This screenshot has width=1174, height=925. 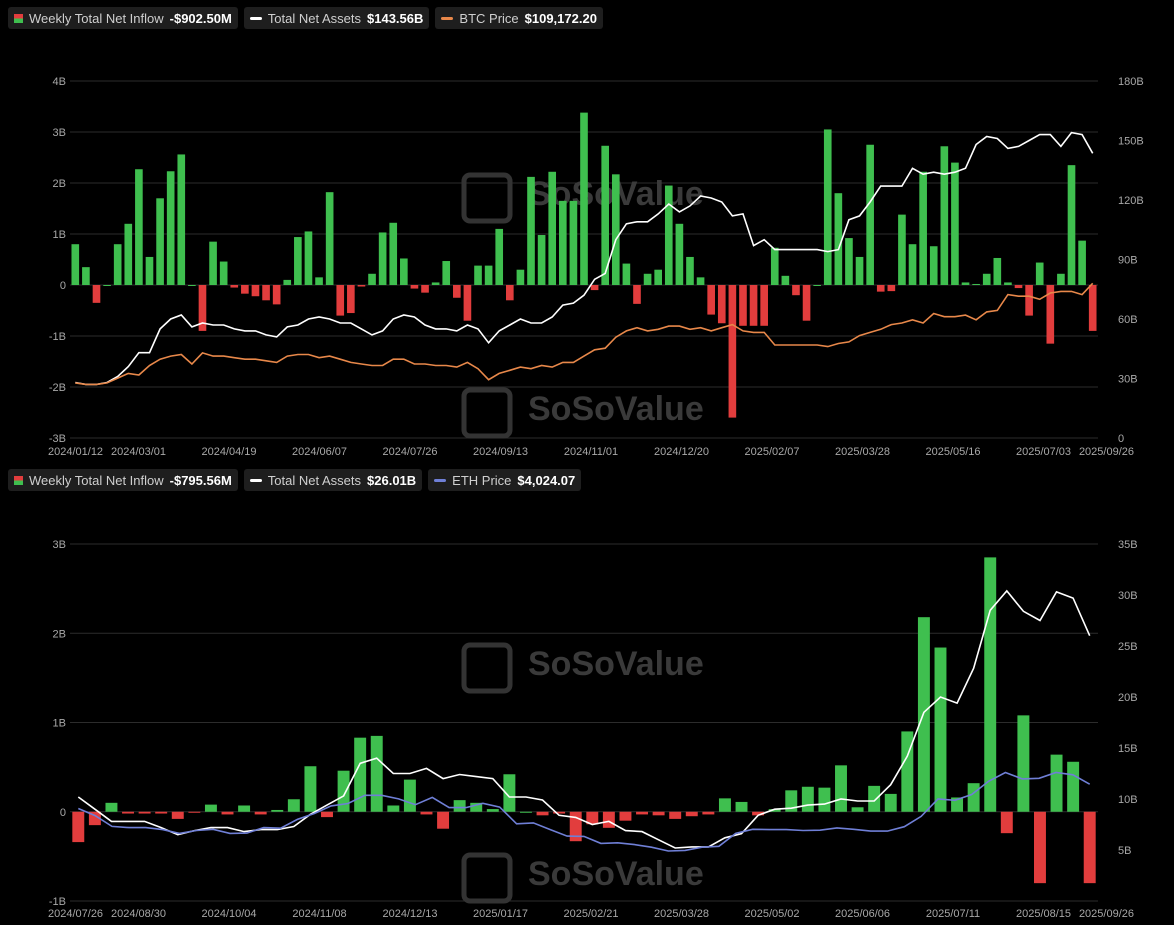 What do you see at coordinates (584, 334) in the screenshot?
I see `price-line` at bounding box center [584, 334].